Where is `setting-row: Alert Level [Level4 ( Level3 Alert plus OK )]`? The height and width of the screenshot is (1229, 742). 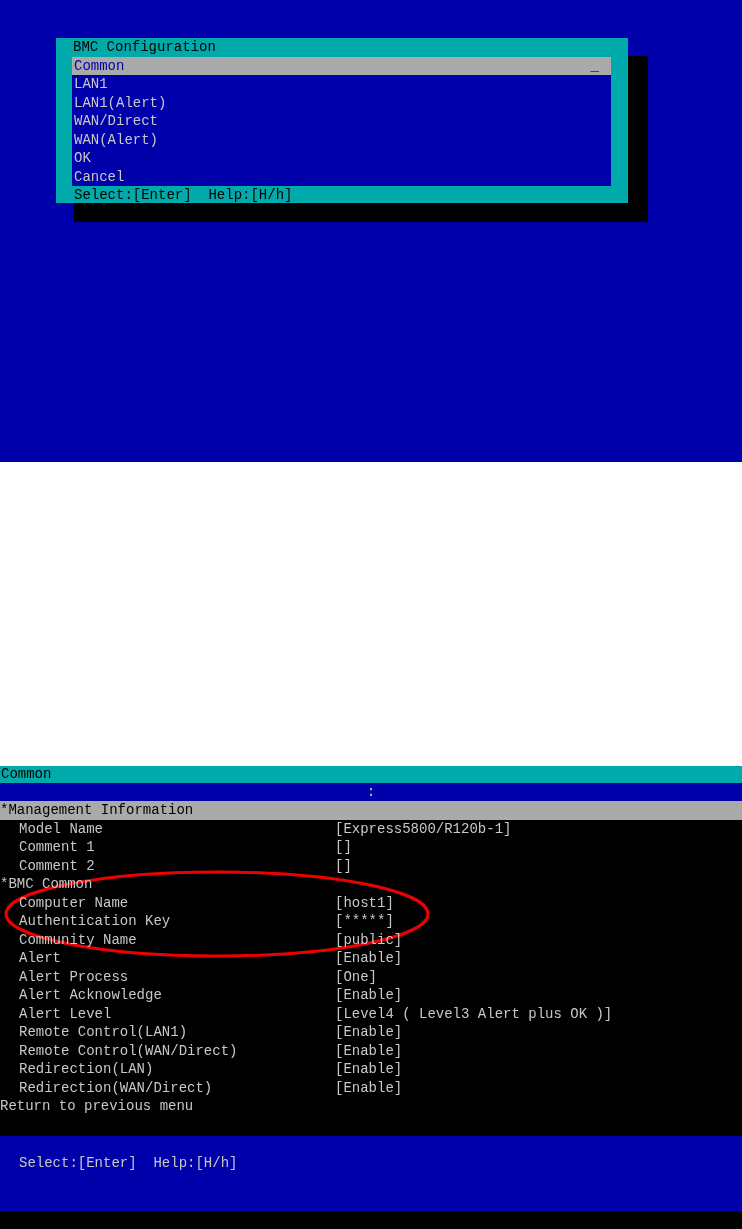
setting-row: Alert Level [Level4 ( Level3 Alert plus OK )] is located at coordinates (371, 1013).